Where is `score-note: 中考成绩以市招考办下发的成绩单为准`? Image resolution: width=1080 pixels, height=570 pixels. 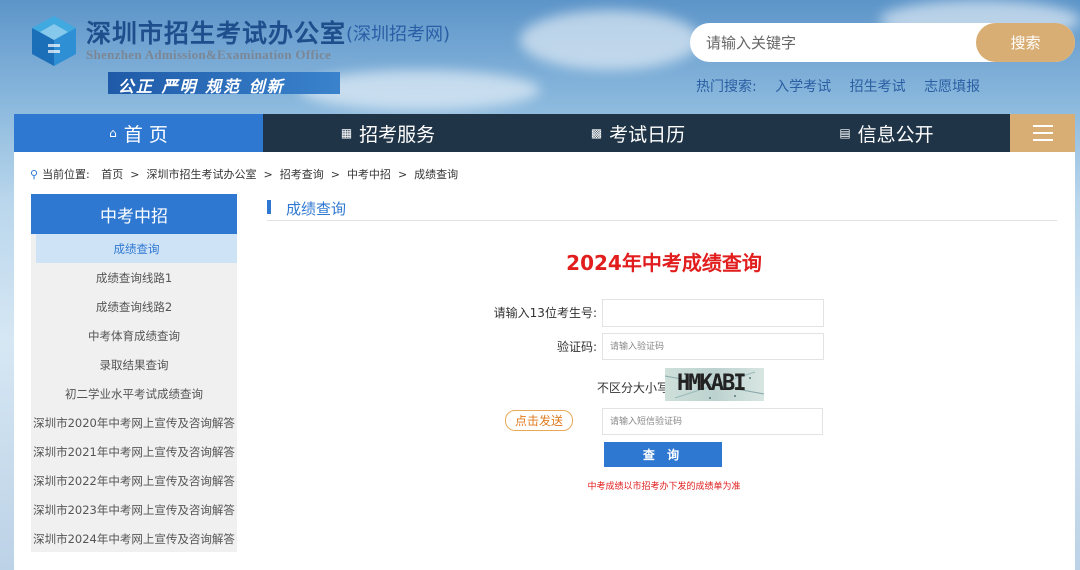
score-note: 中考成绩以市招考办下发的成绩单为准 is located at coordinates (664, 487).